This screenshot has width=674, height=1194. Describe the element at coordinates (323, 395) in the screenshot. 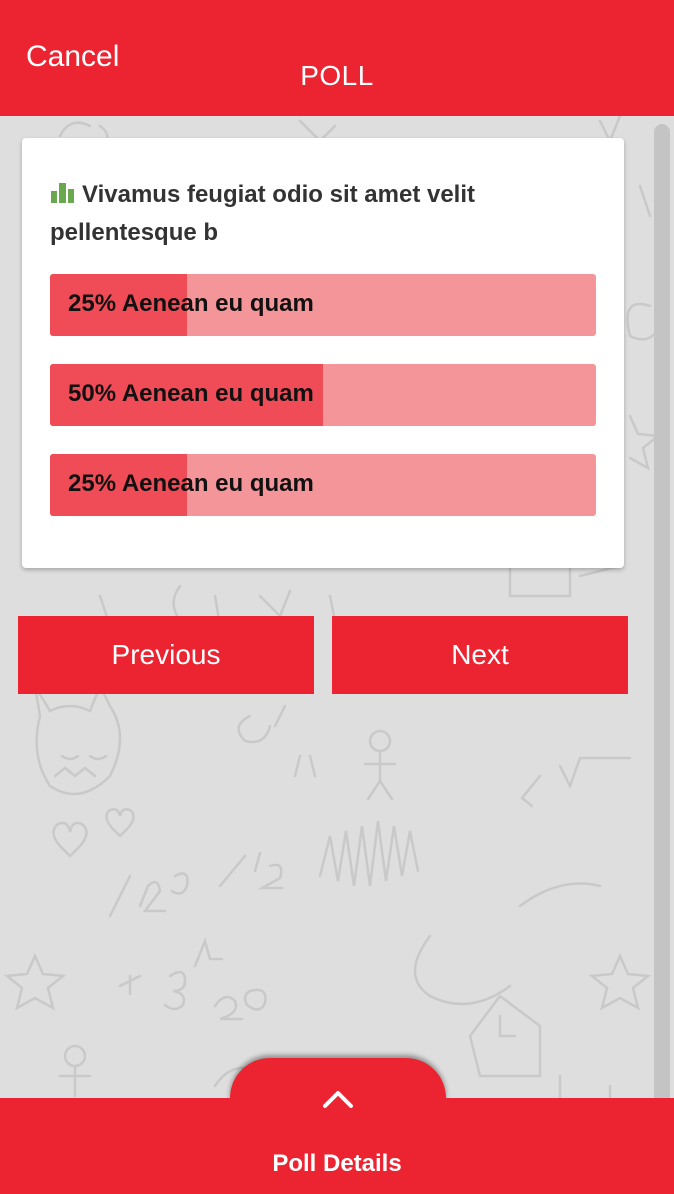

I see `poll-option: 50% Aenean eu quam` at that location.